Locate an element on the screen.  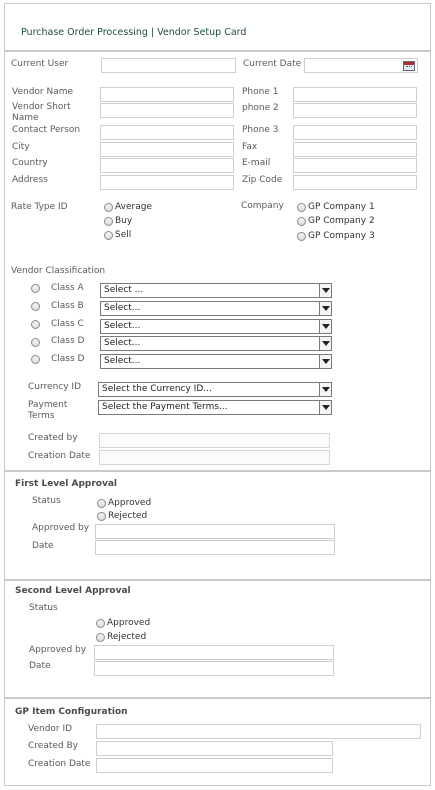
class-c-radio is located at coordinates (36, 324).